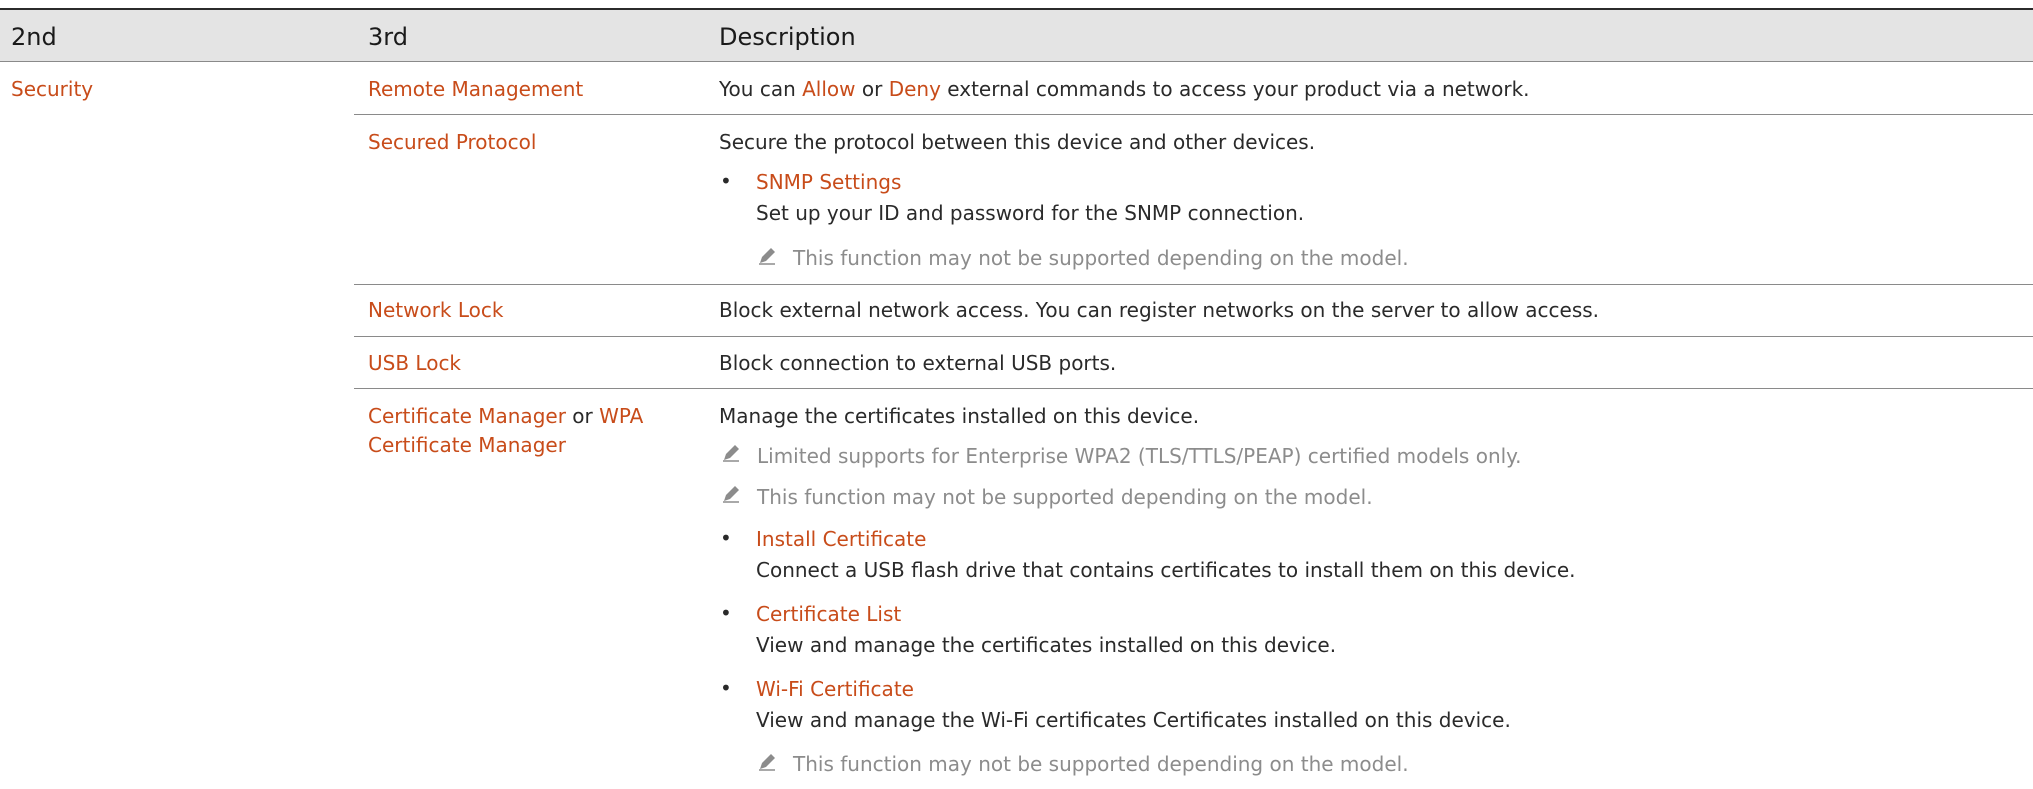 The height and width of the screenshot is (789, 2033). What do you see at coordinates (835, 689) in the screenshot?
I see `bullet-title-wifi-certificate: Wi-Fi Certificate` at bounding box center [835, 689].